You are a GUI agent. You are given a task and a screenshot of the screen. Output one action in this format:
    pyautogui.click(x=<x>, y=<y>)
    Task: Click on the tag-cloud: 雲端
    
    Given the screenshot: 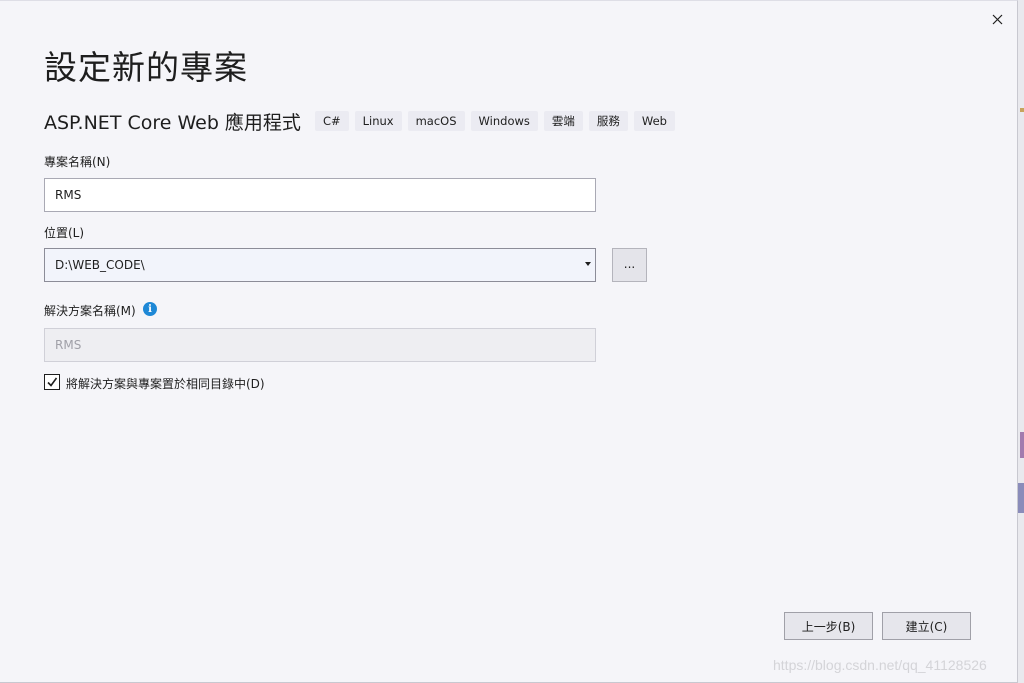 What is the action you would take?
    pyautogui.click(x=563, y=121)
    